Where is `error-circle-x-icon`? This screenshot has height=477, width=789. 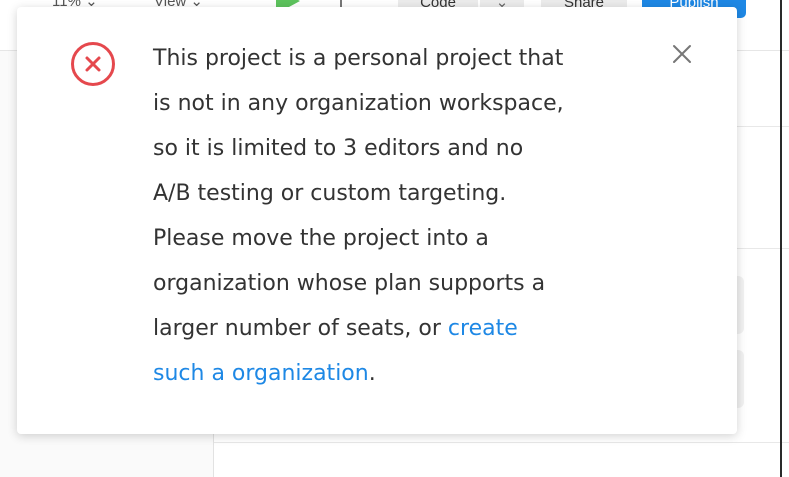 error-circle-x-icon is located at coordinates (93, 64).